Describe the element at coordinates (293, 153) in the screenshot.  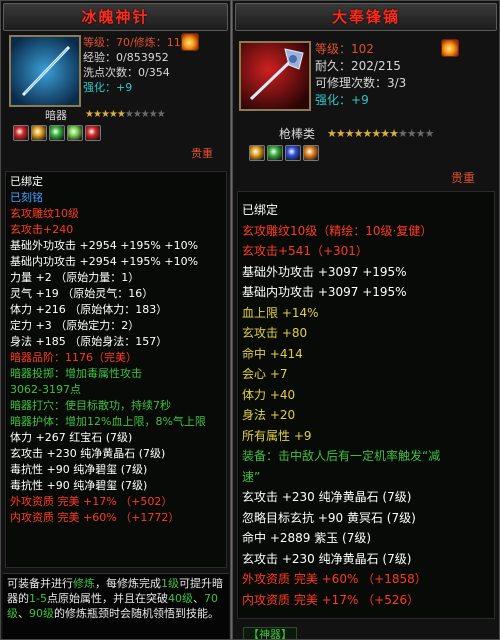
I see `sapphire-gem-icon` at that location.